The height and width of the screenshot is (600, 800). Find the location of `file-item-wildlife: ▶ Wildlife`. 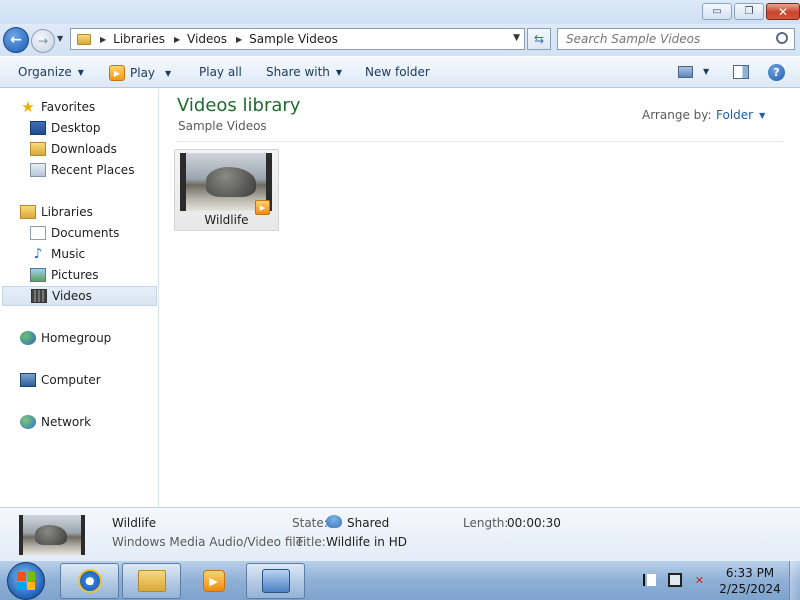

file-item-wildlife: ▶ Wildlife is located at coordinates (226, 190).